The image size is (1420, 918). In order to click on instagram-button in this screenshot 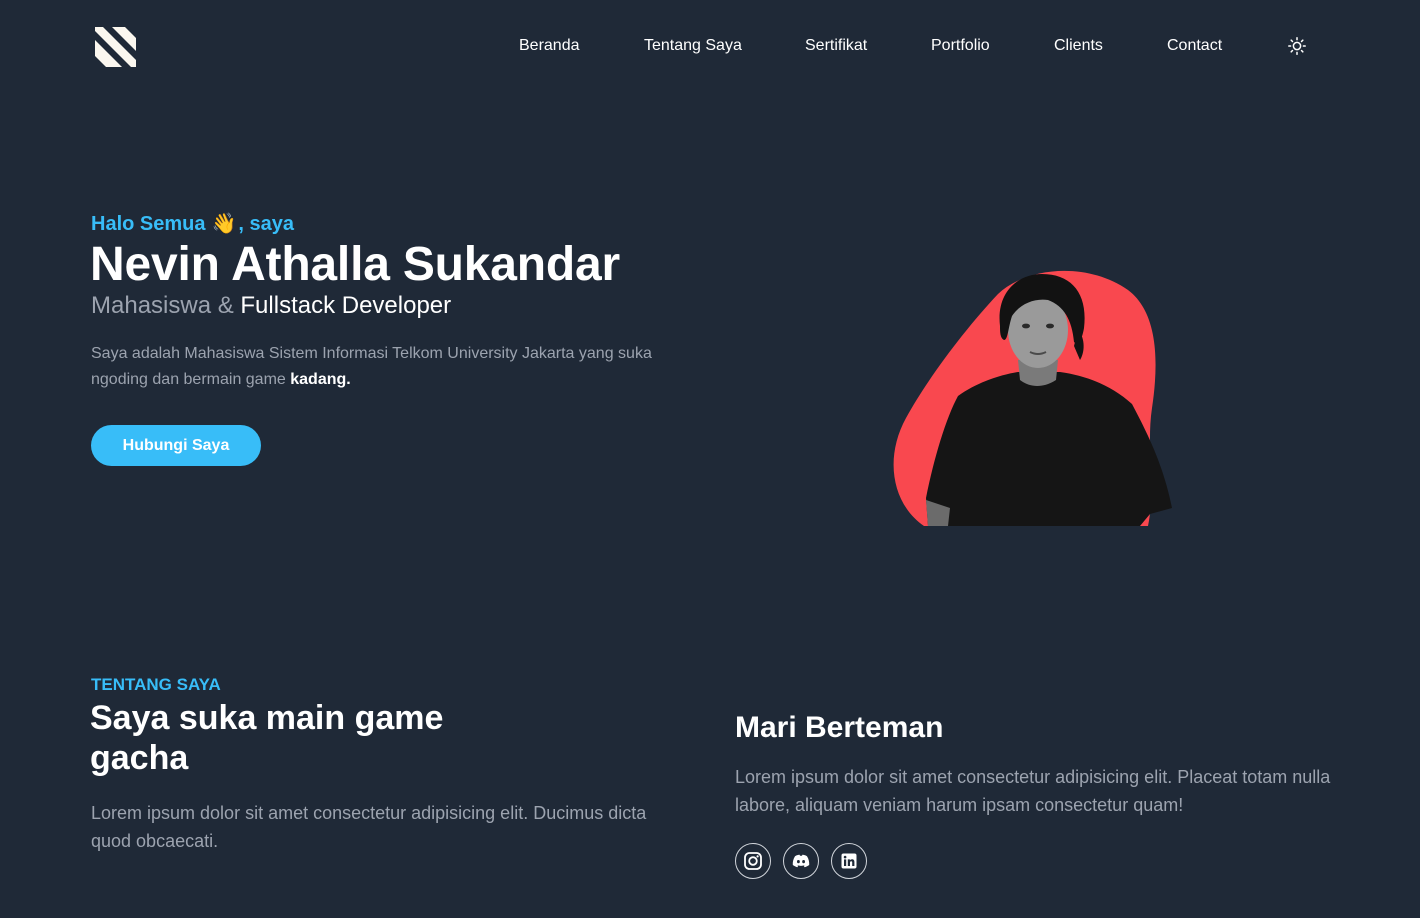, I will do `click(753, 861)`.